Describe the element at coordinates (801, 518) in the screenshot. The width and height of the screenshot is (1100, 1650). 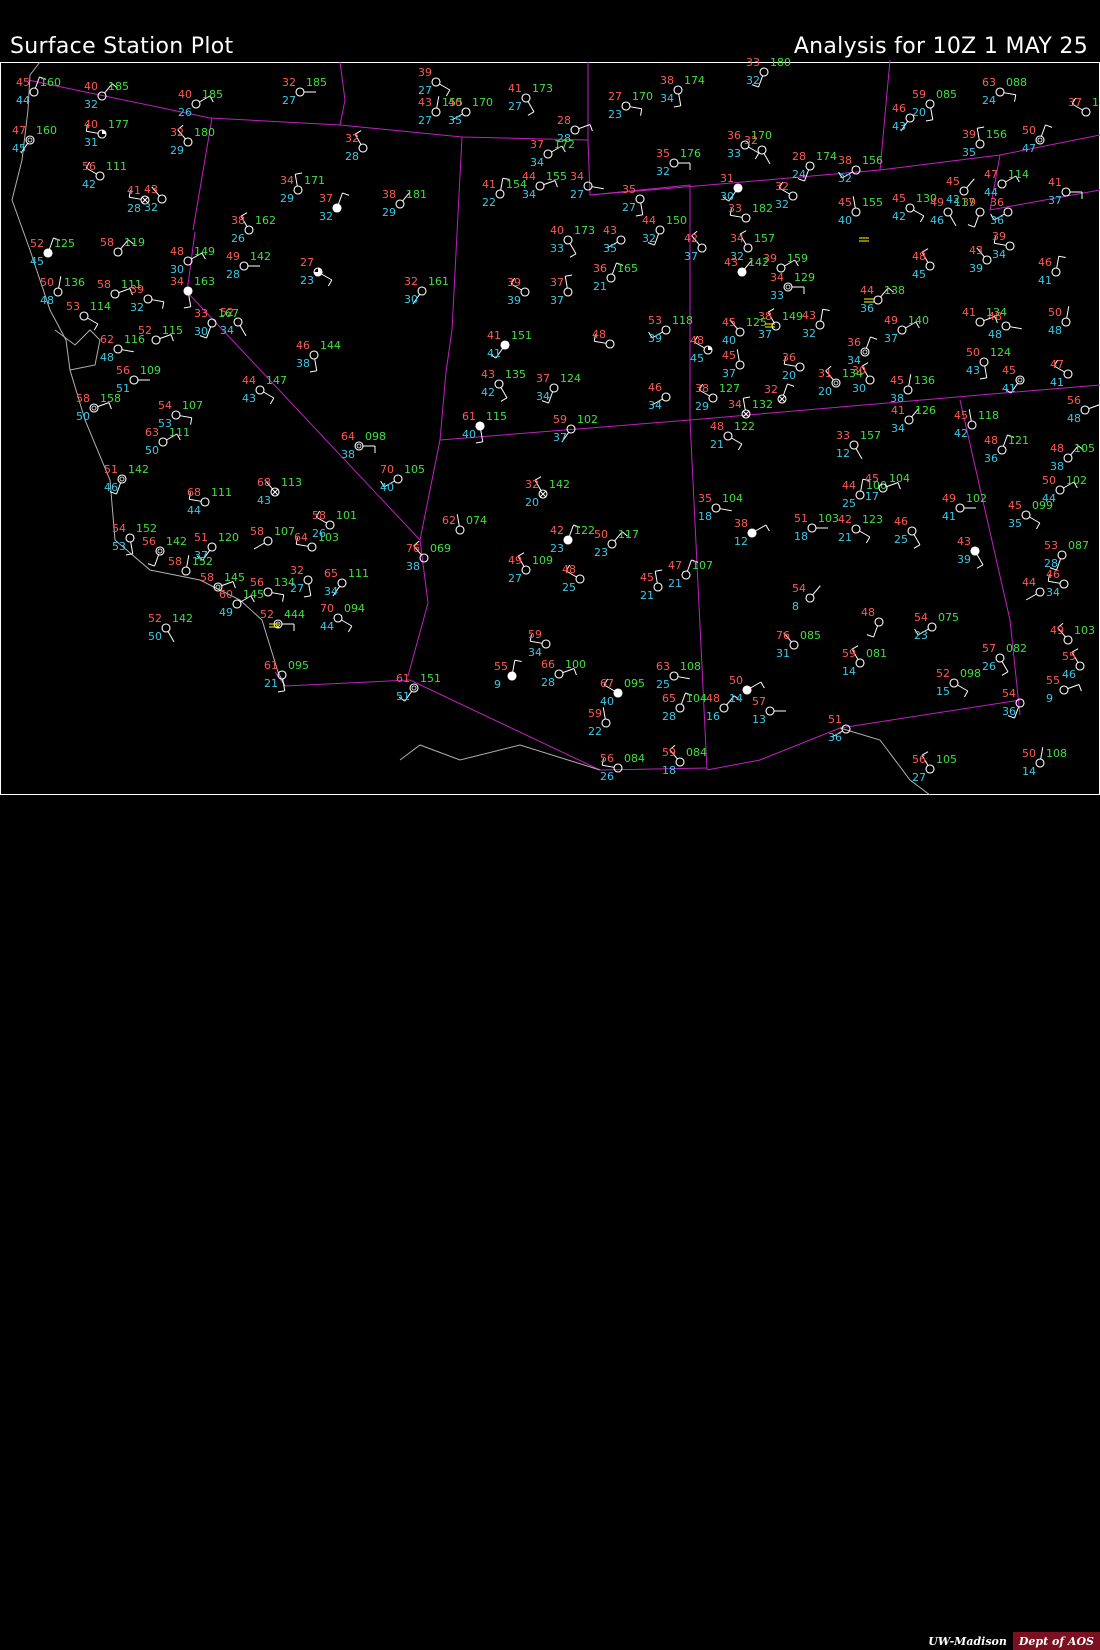
I see `temperature-label: 51` at that location.